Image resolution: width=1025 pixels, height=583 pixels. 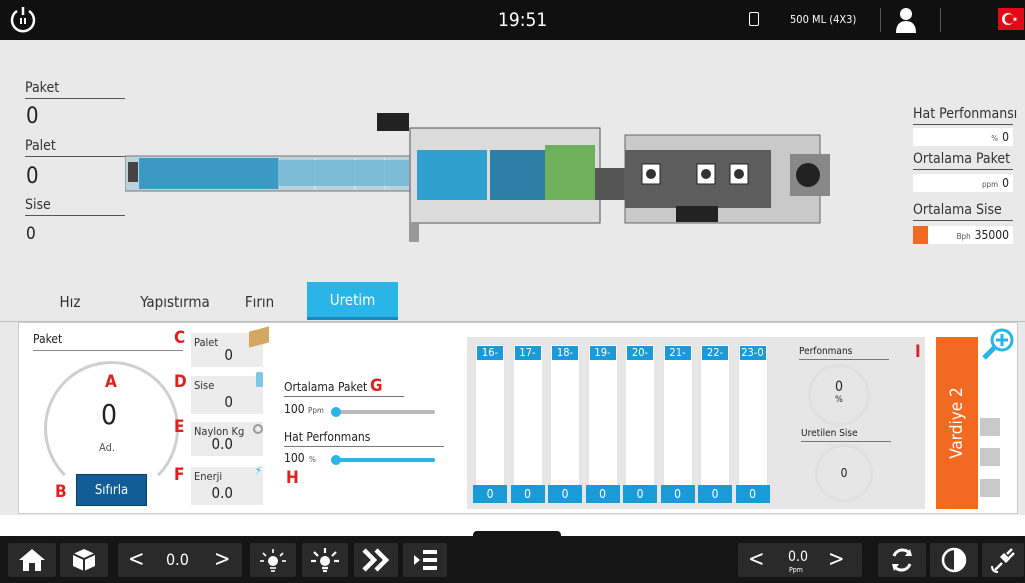 What do you see at coordinates (756, 559) in the screenshot?
I see `right-speed-prev: <` at bounding box center [756, 559].